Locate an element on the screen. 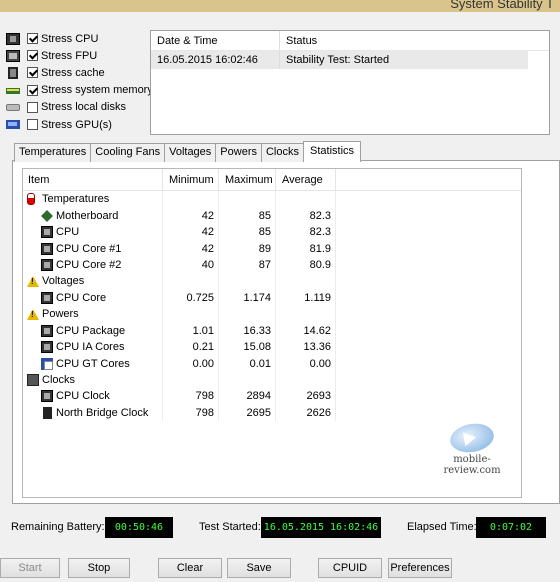 The height and width of the screenshot is (582, 560). clear-button: Clear is located at coordinates (190, 568).